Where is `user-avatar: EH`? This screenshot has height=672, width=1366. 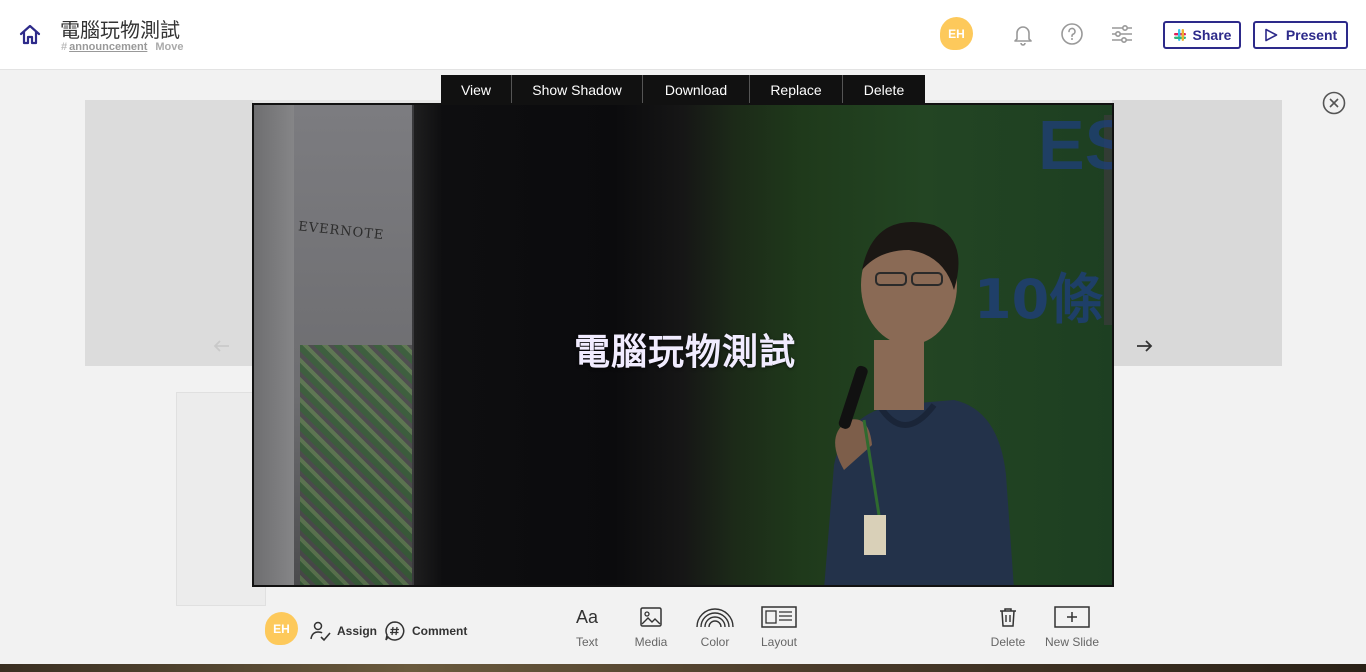
user-avatar: EH is located at coordinates (956, 33).